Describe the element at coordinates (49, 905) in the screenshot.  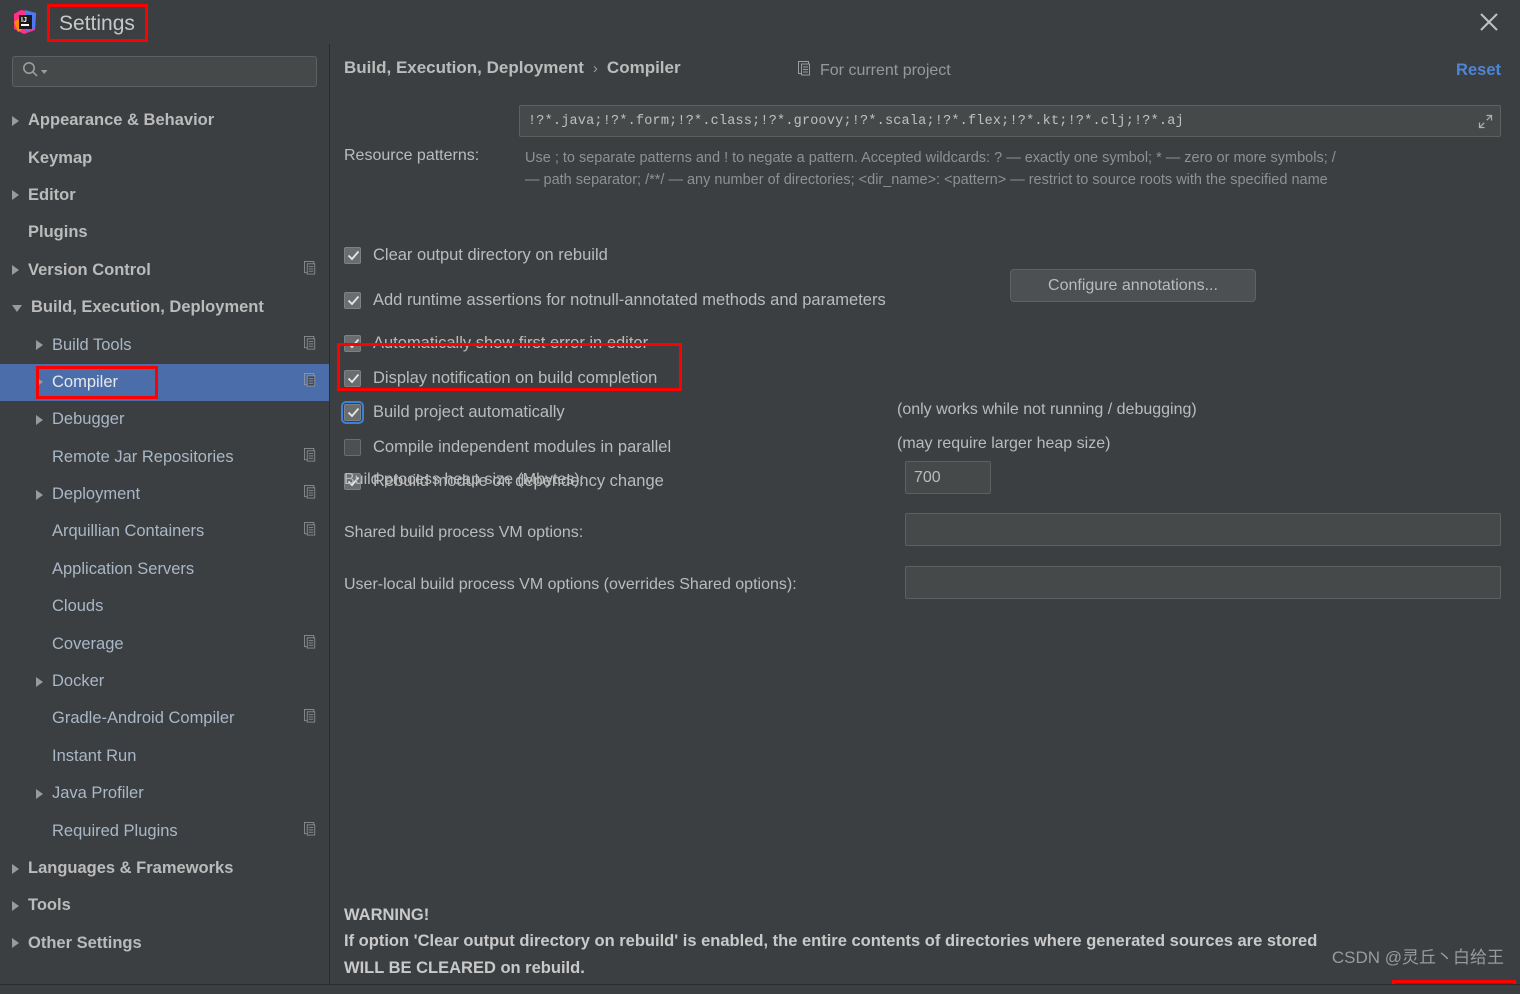
I see `sidebar-item-label: Tools` at that location.